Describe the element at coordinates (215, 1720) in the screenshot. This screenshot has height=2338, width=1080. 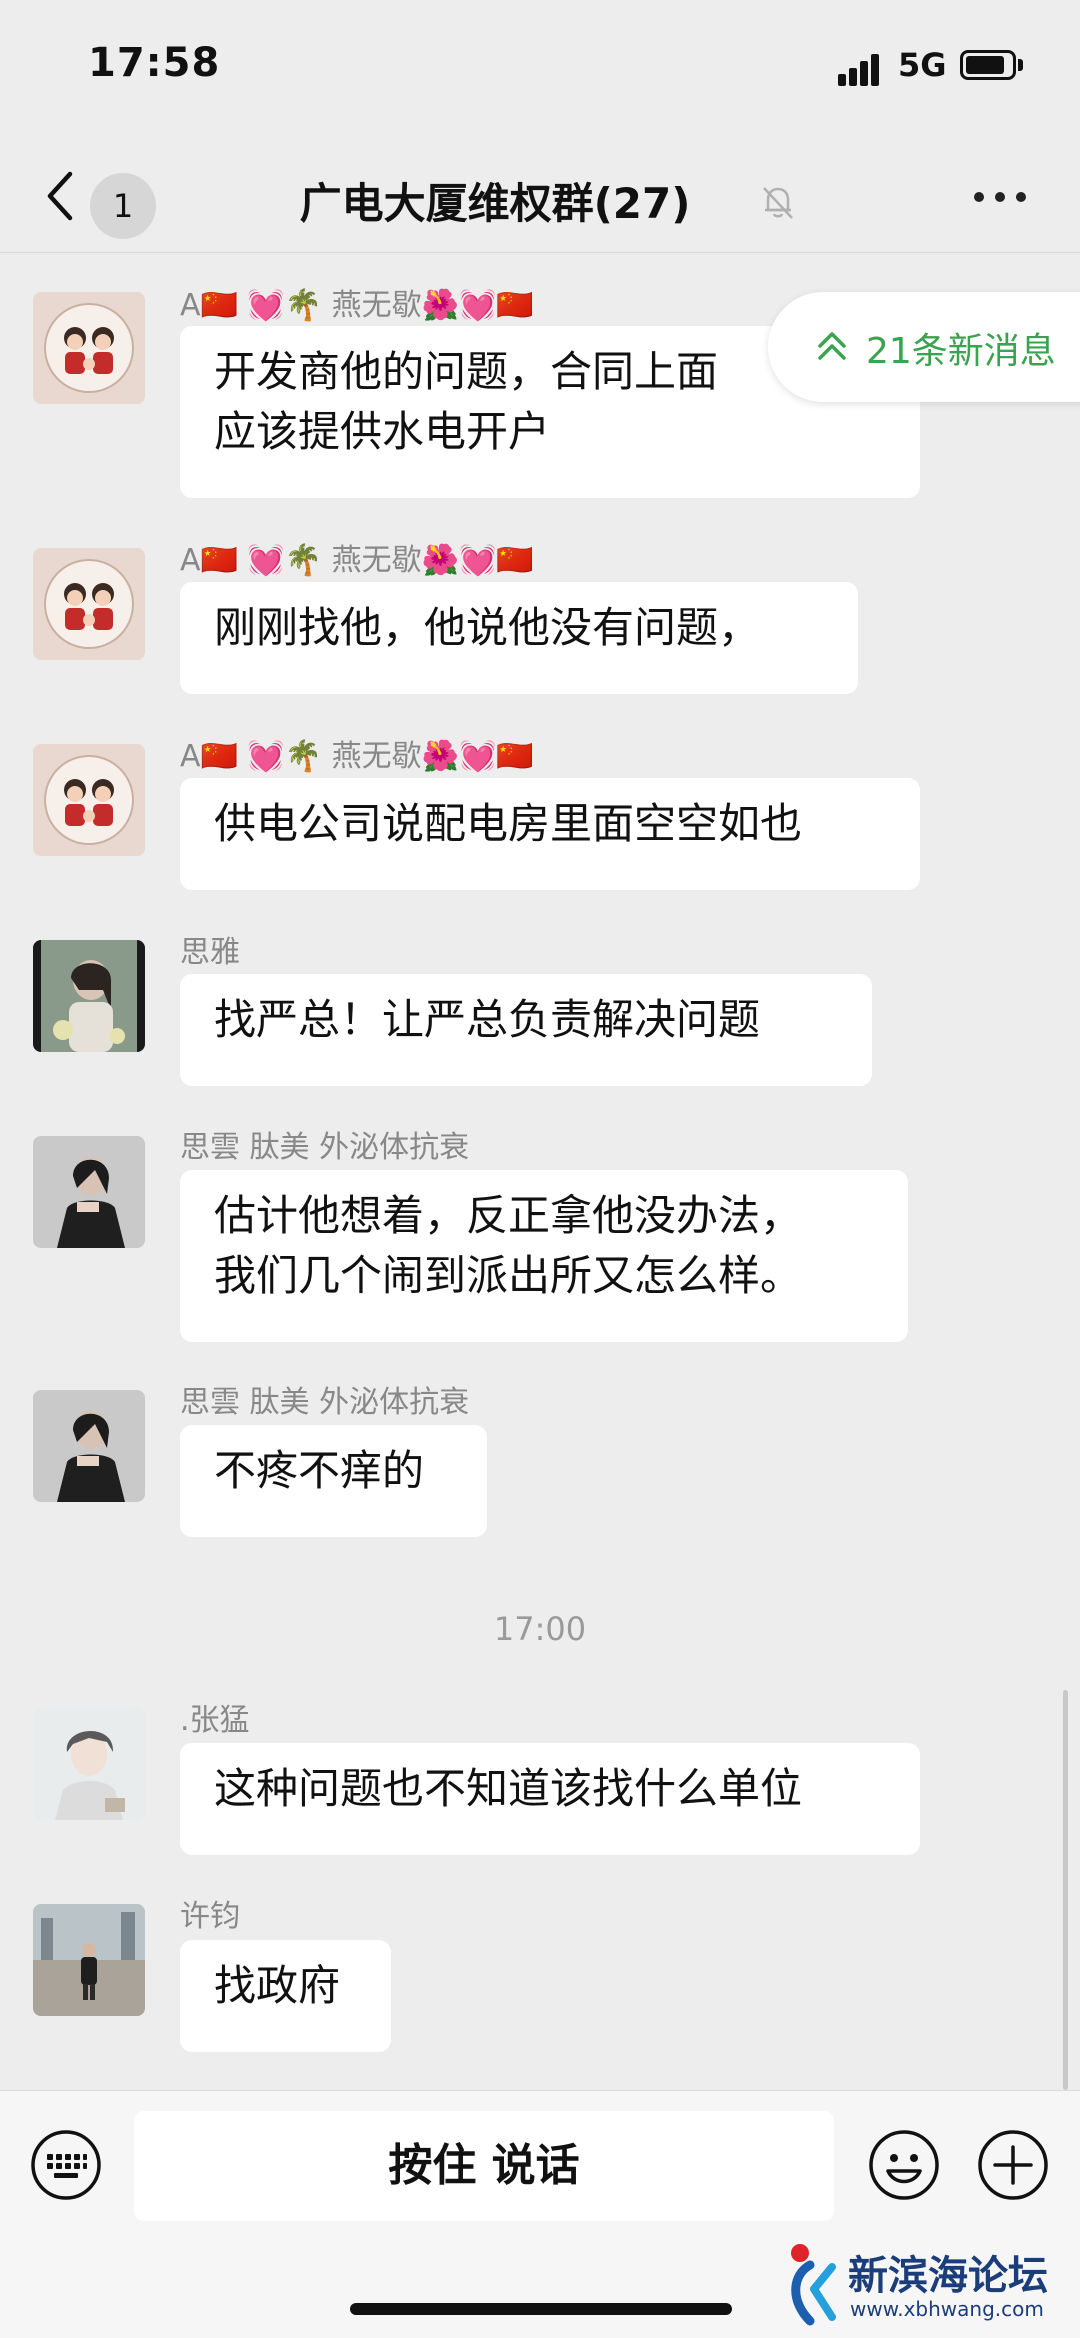
I see `sender-name: .张猛` at that location.